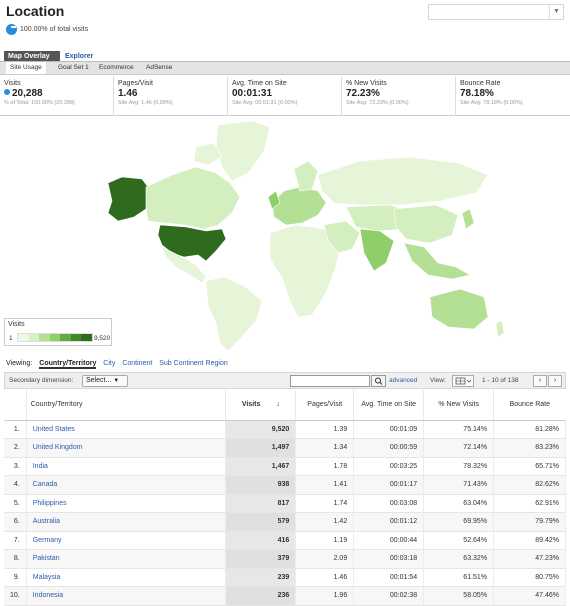 Image resolution: width=570 pixels, height=606 pixels. Describe the element at coordinates (529, 448) in the screenshot. I see `bounce-rate-cell: 83.23%` at that location.